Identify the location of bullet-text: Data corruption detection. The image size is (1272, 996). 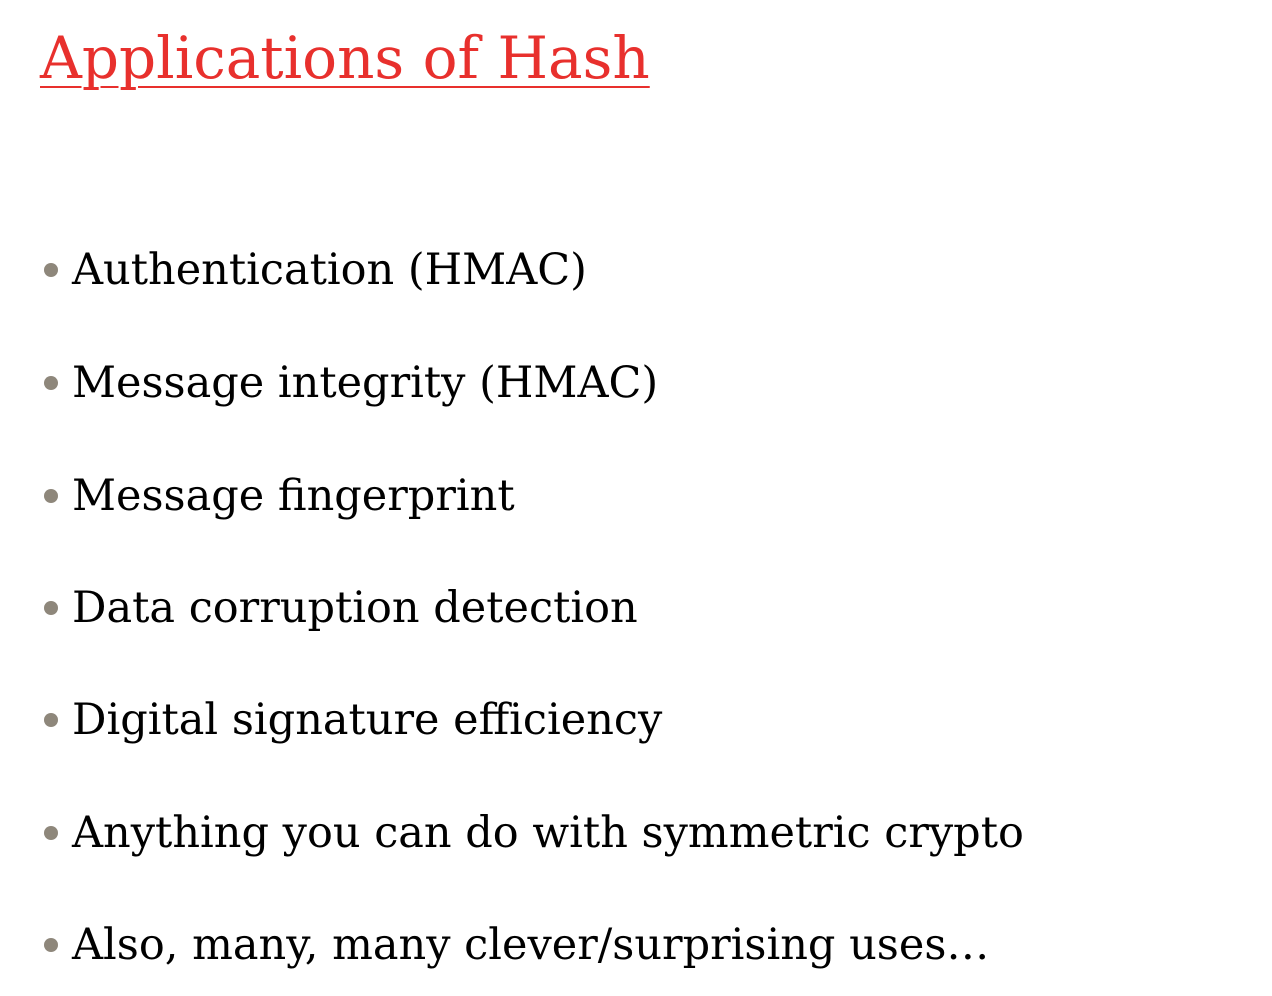
(355, 608).